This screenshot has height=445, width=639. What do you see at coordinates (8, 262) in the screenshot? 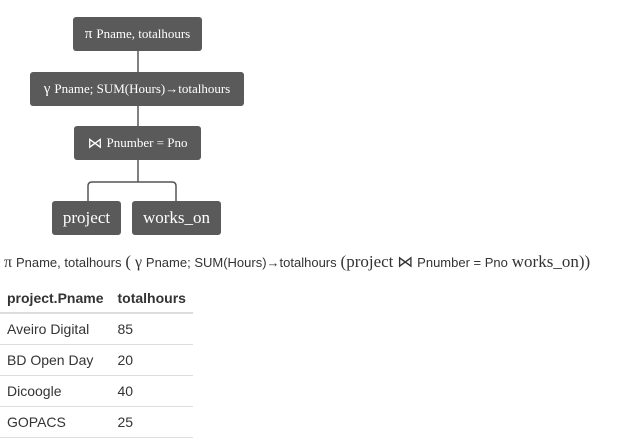
I see `expr-projection-symbol: π` at bounding box center [8, 262].